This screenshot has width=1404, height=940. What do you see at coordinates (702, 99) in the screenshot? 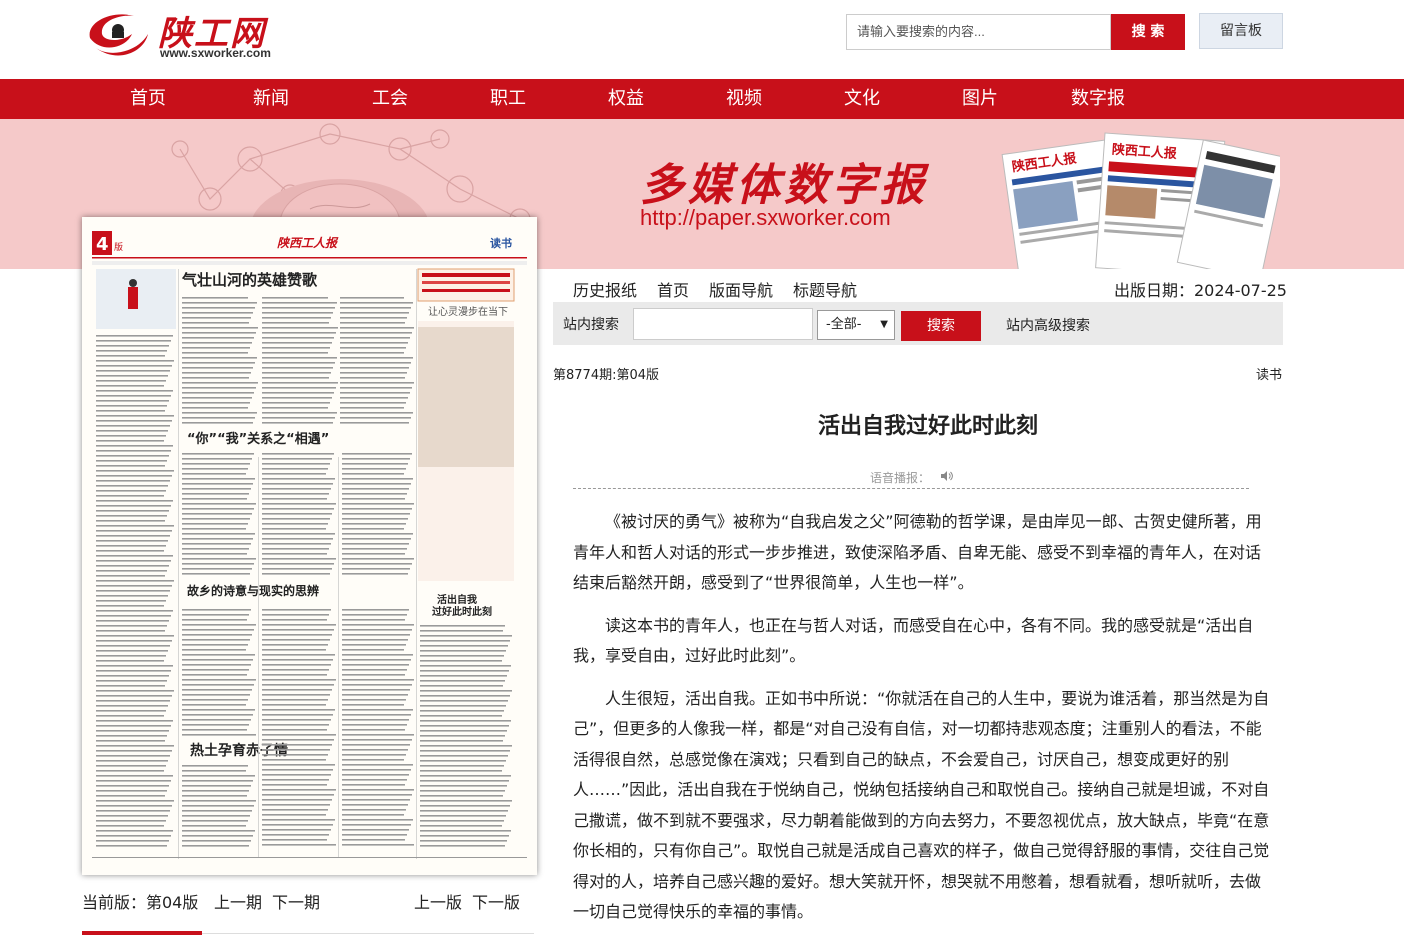
I see `main-nav: 首页 新闻 工会 职工 权益 视频 文化 图片 数字报` at bounding box center [702, 99].